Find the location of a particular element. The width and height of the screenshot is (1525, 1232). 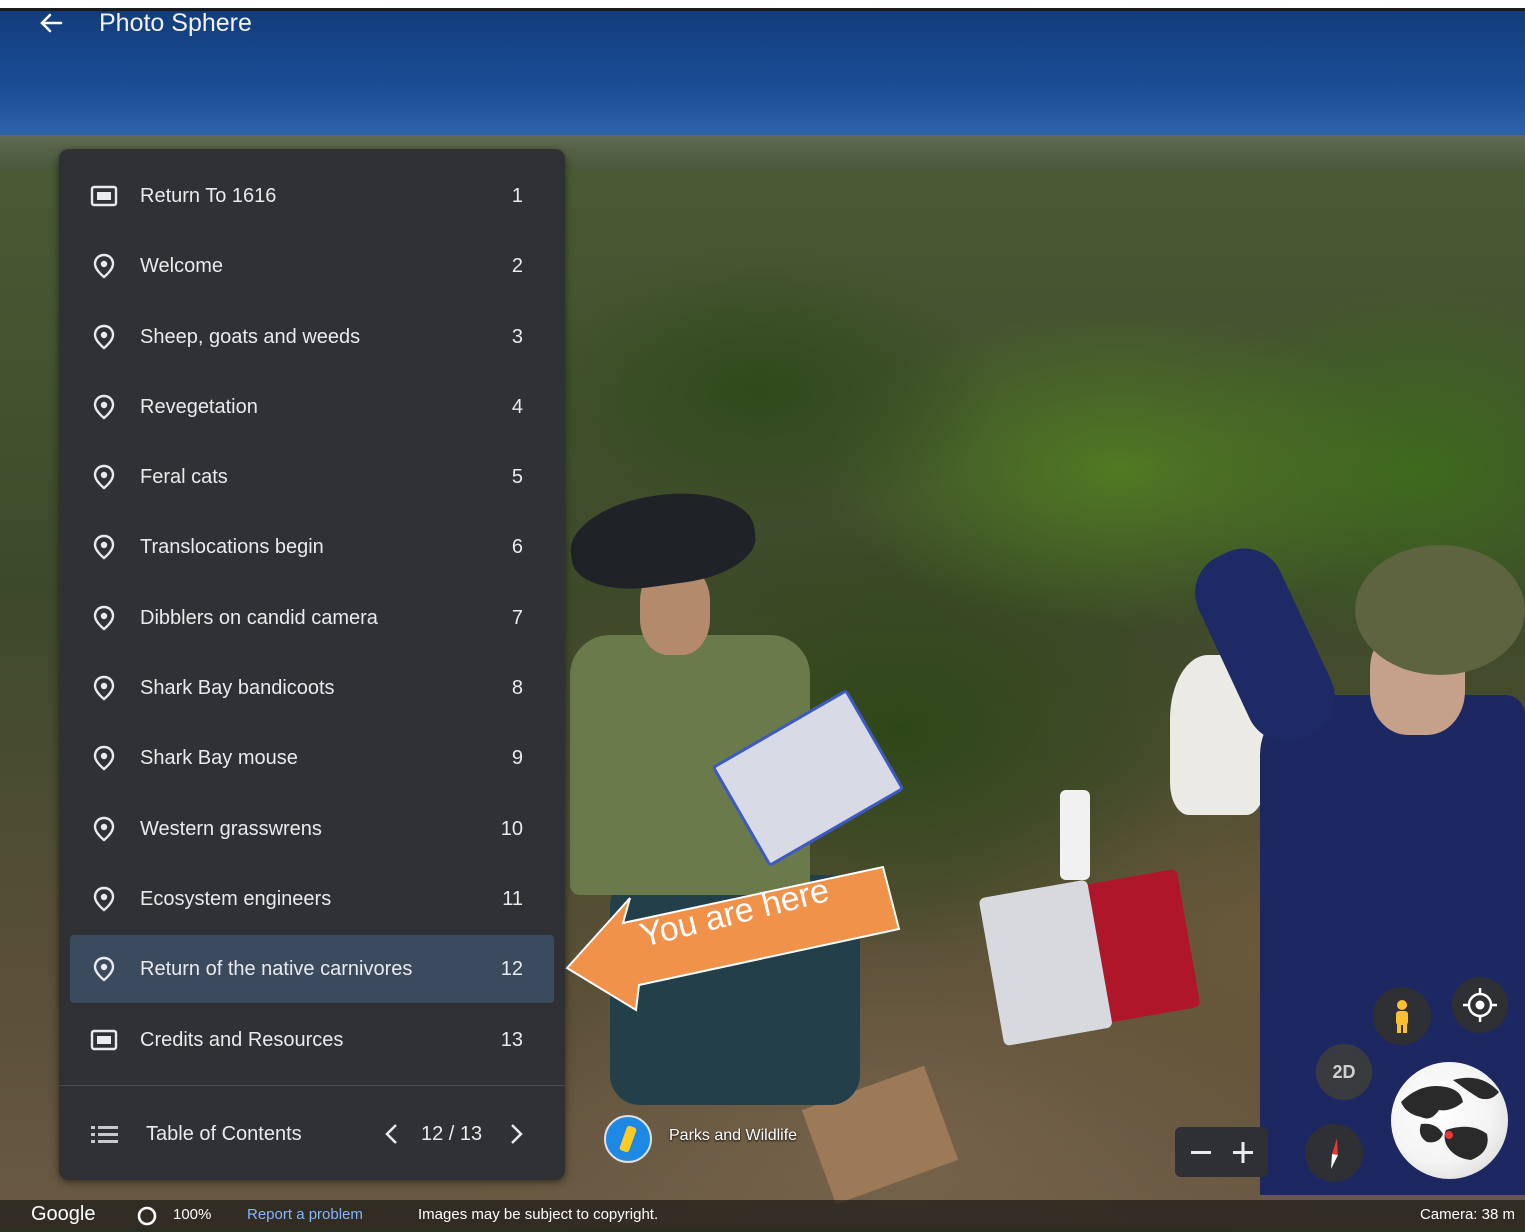

toc-label: Table of Contents is located at coordinates (224, 1134).